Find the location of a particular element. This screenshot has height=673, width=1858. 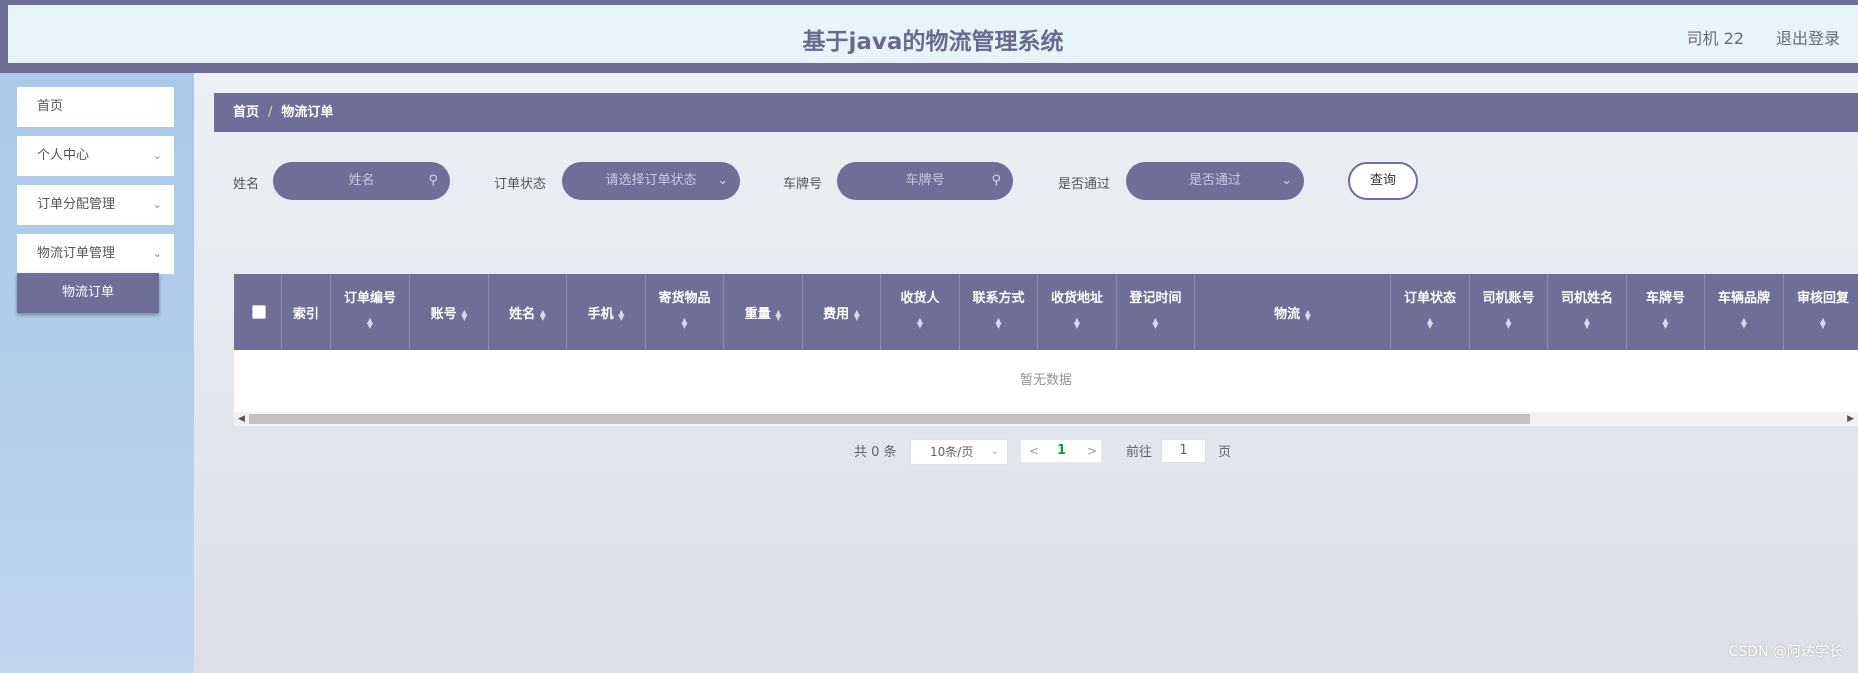

column-goods: 寄货物品 ▲ ▼ is located at coordinates (685, 312).